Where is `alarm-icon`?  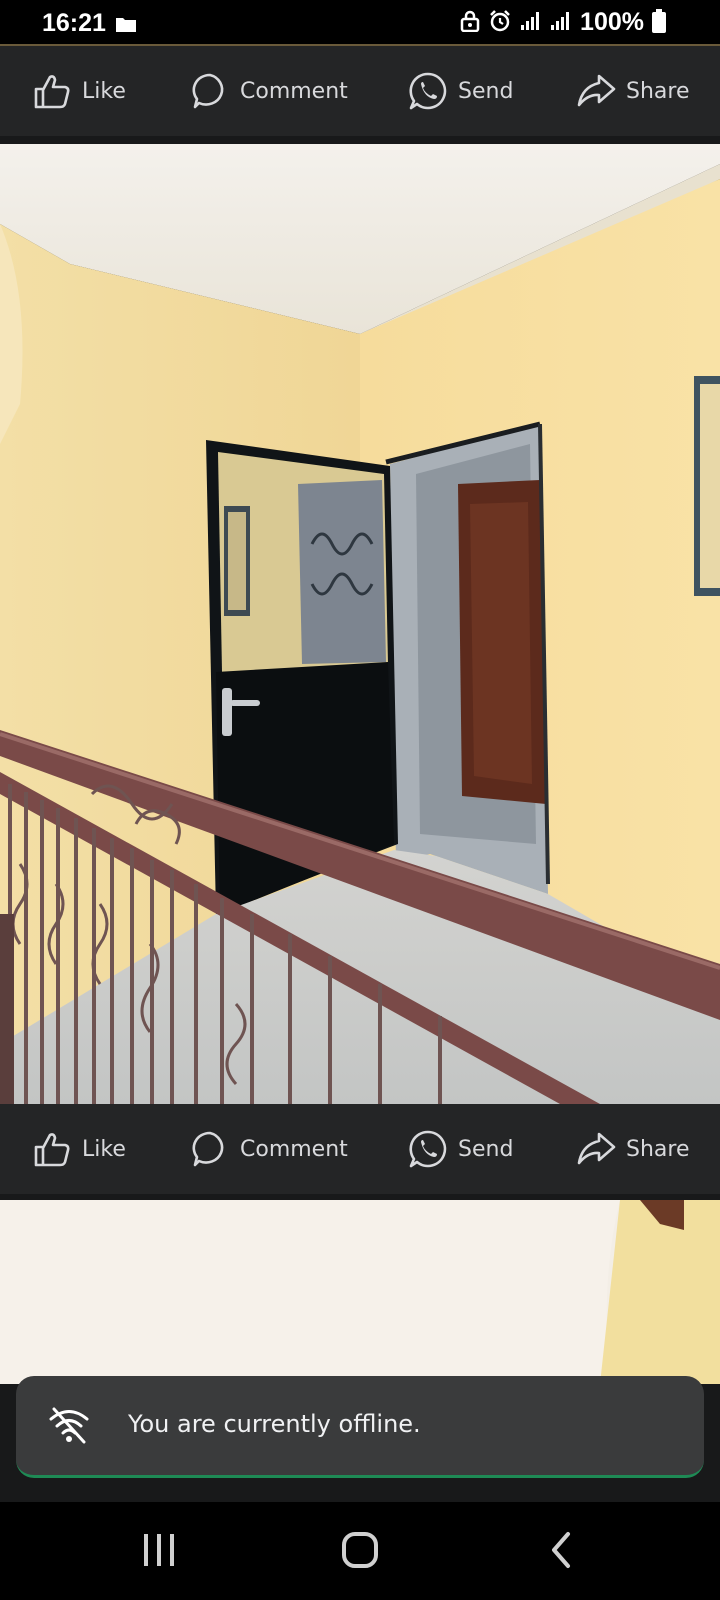 alarm-icon is located at coordinates (500, 23).